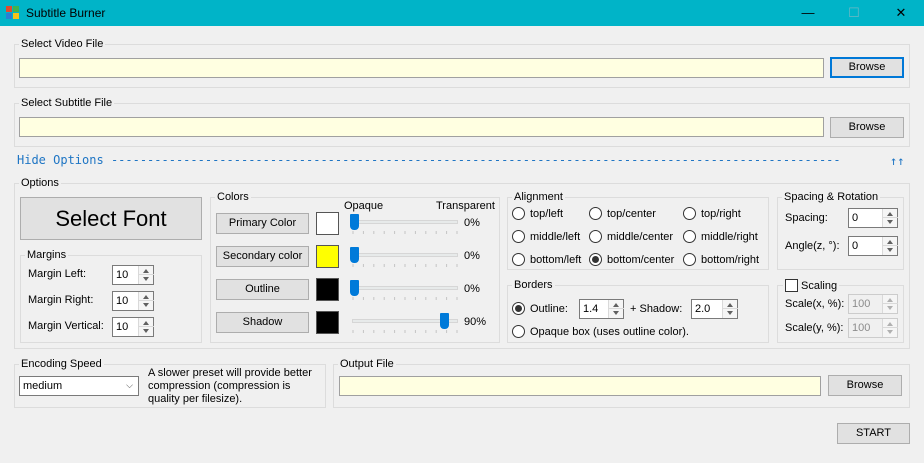 The width and height of the screenshot is (924, 463). Describe the element at coordinates (873, 246) in the screenshot. I see `angle-stepper: 0` at that location.